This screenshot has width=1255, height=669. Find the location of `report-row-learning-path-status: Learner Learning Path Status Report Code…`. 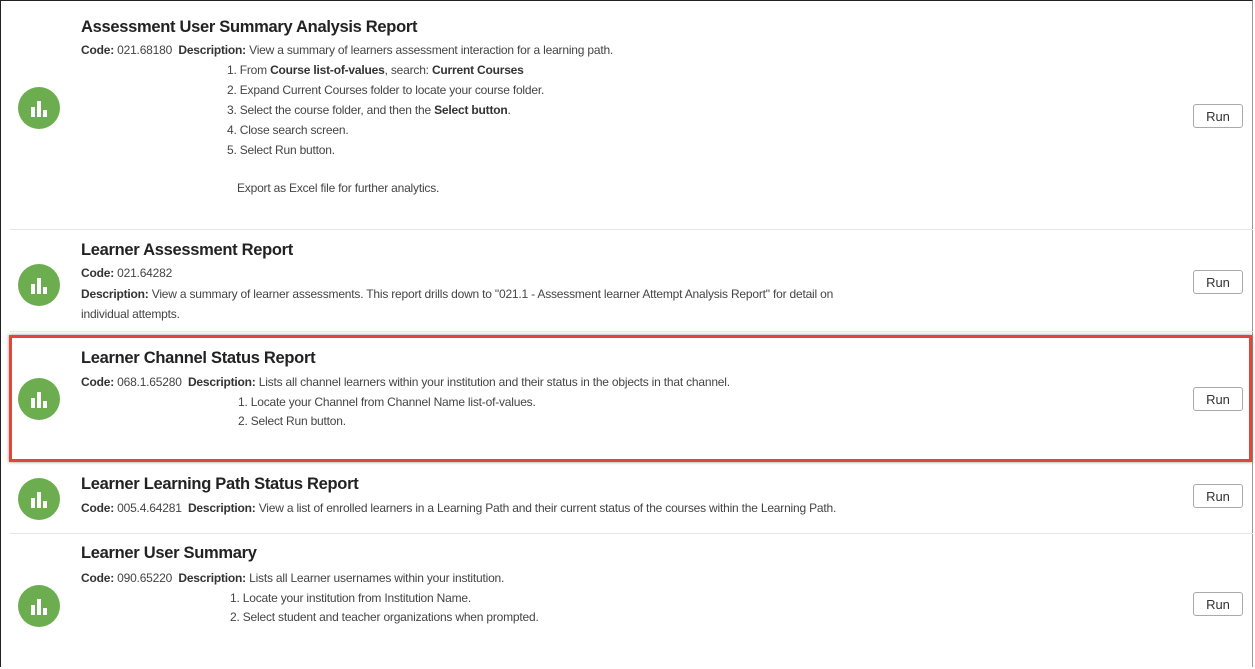

report-row-learning-path-status: Learner Learning Path Status Report Code… is located at coordinates (631, 499).